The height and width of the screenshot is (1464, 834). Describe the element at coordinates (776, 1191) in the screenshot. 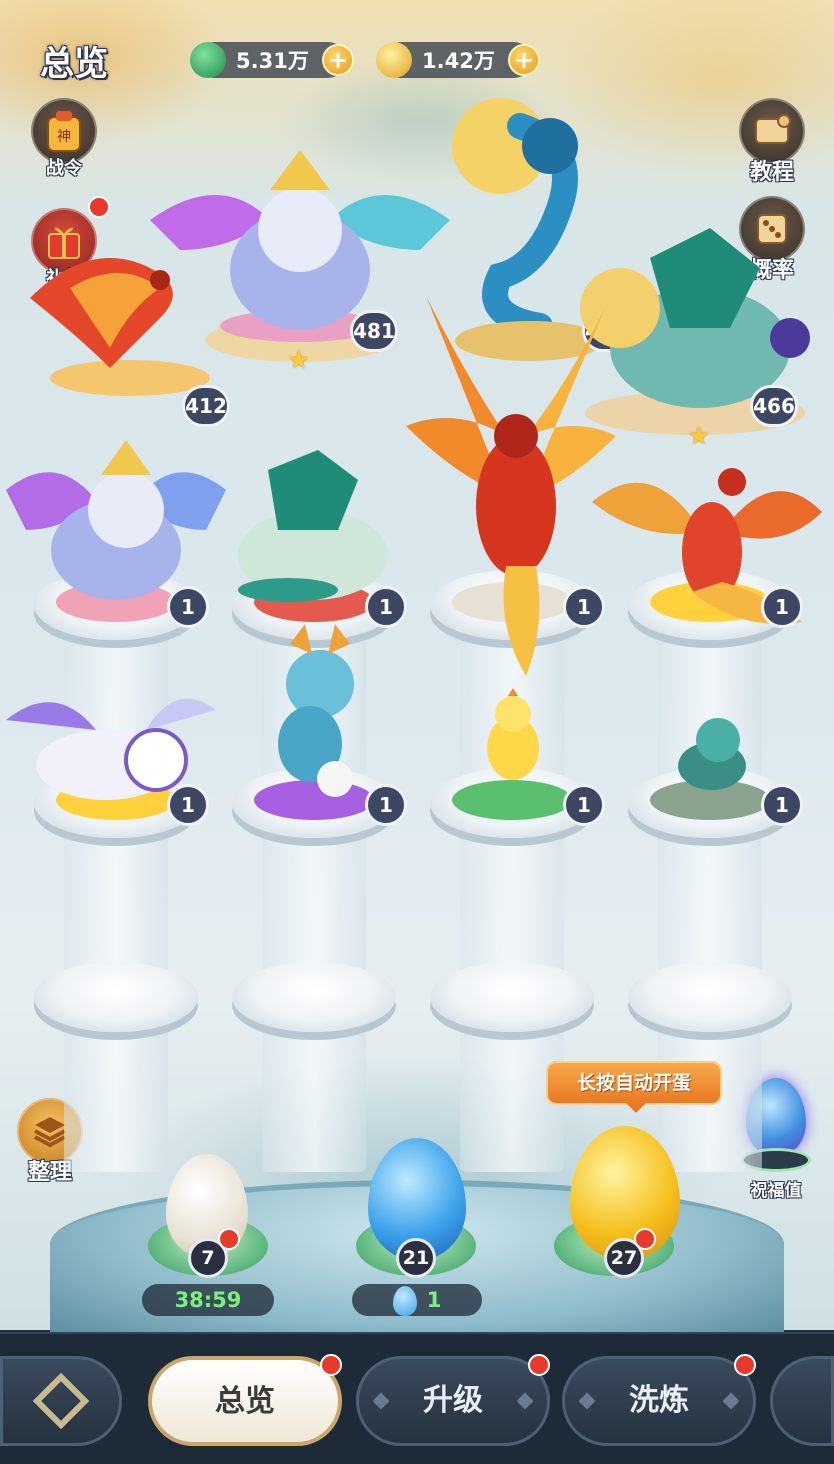

I see `blessing-label: 祝福值` at that location.